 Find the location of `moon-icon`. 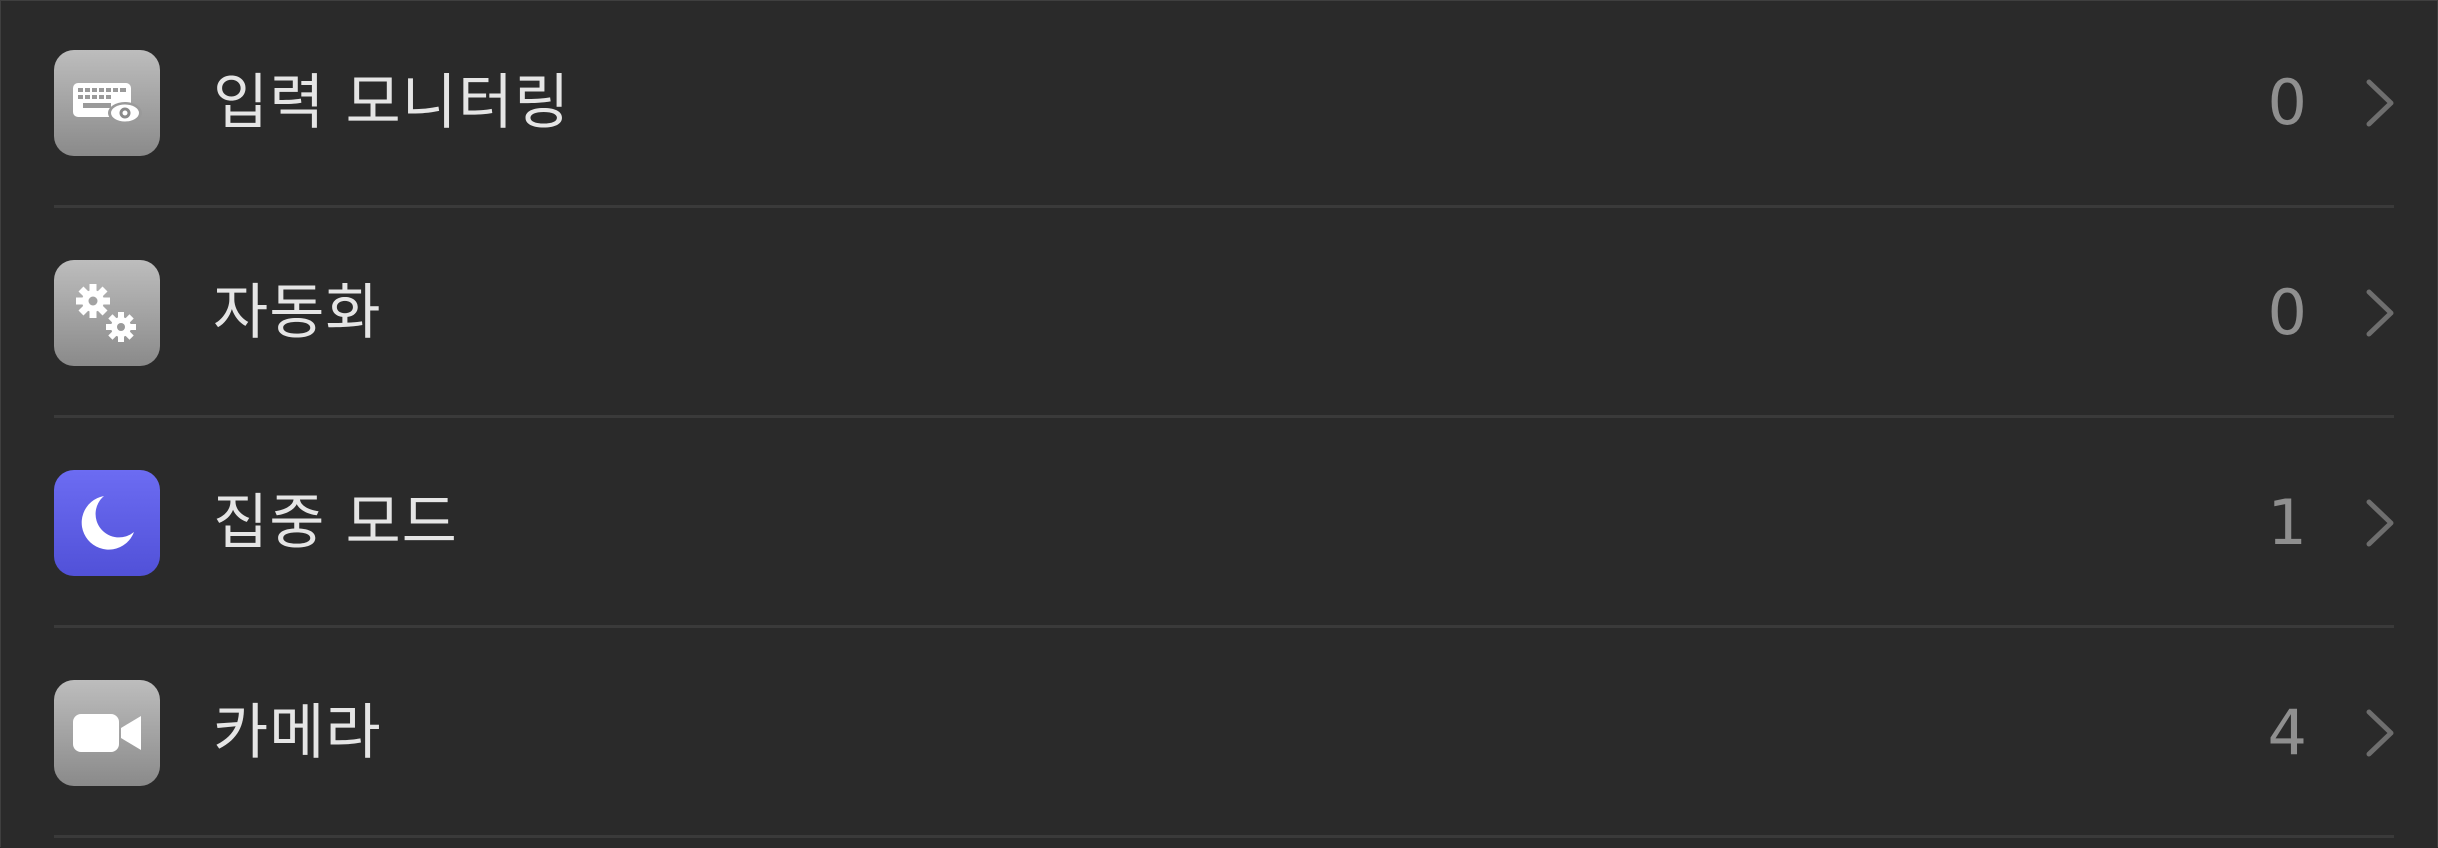

moon-icon is located at coordinates (107, 523).